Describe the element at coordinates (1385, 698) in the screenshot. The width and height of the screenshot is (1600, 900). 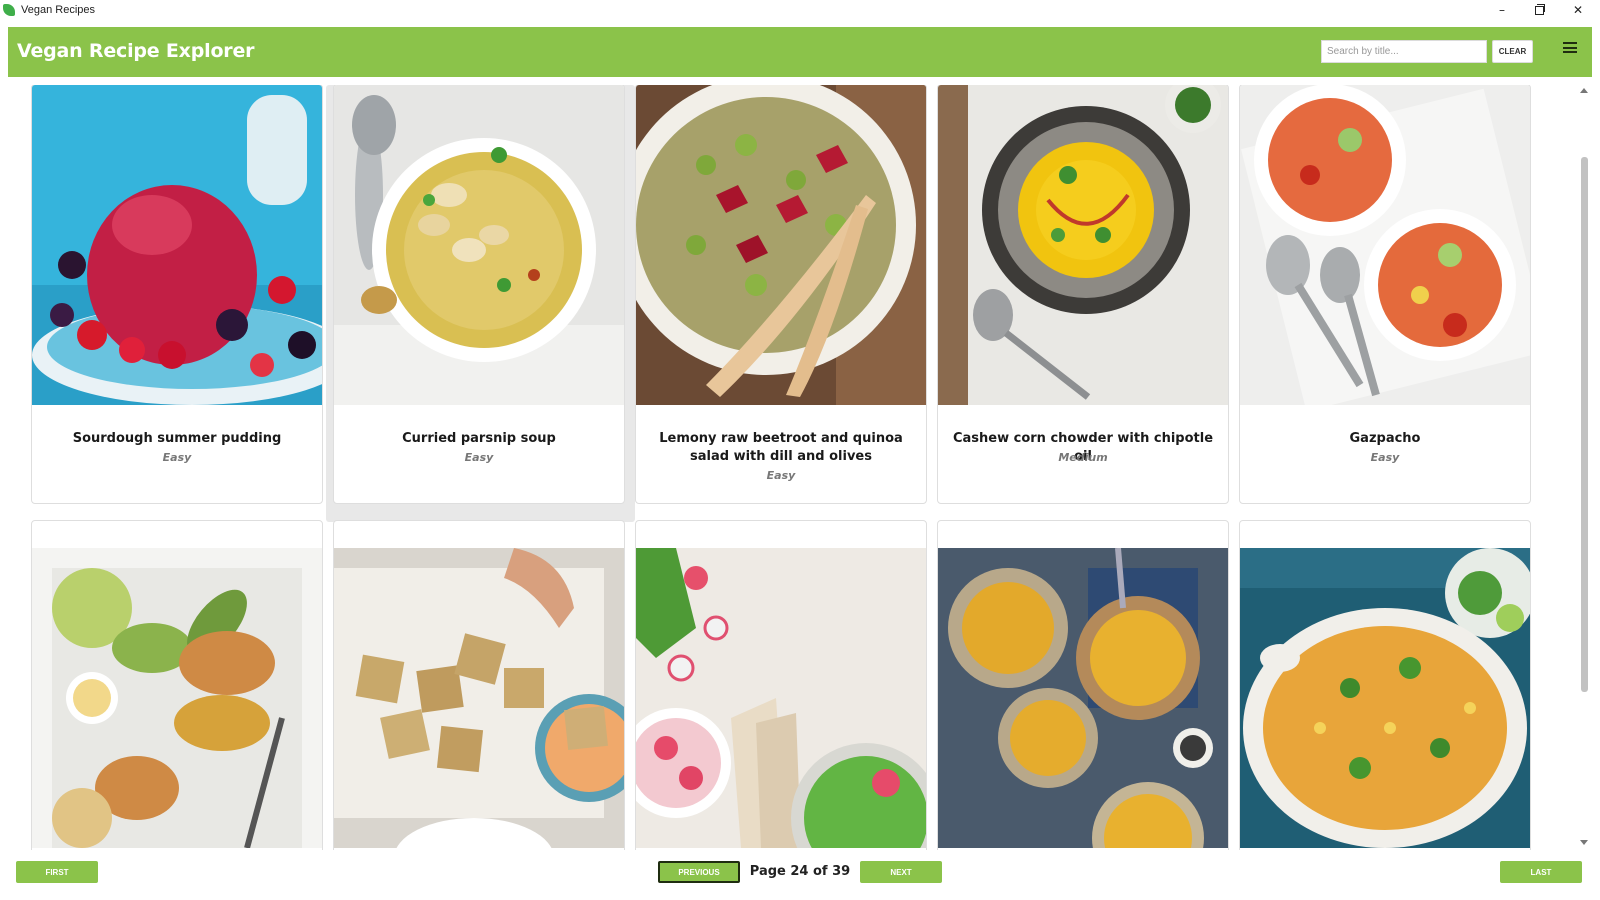
I see `curry-pot-photo` at that location.